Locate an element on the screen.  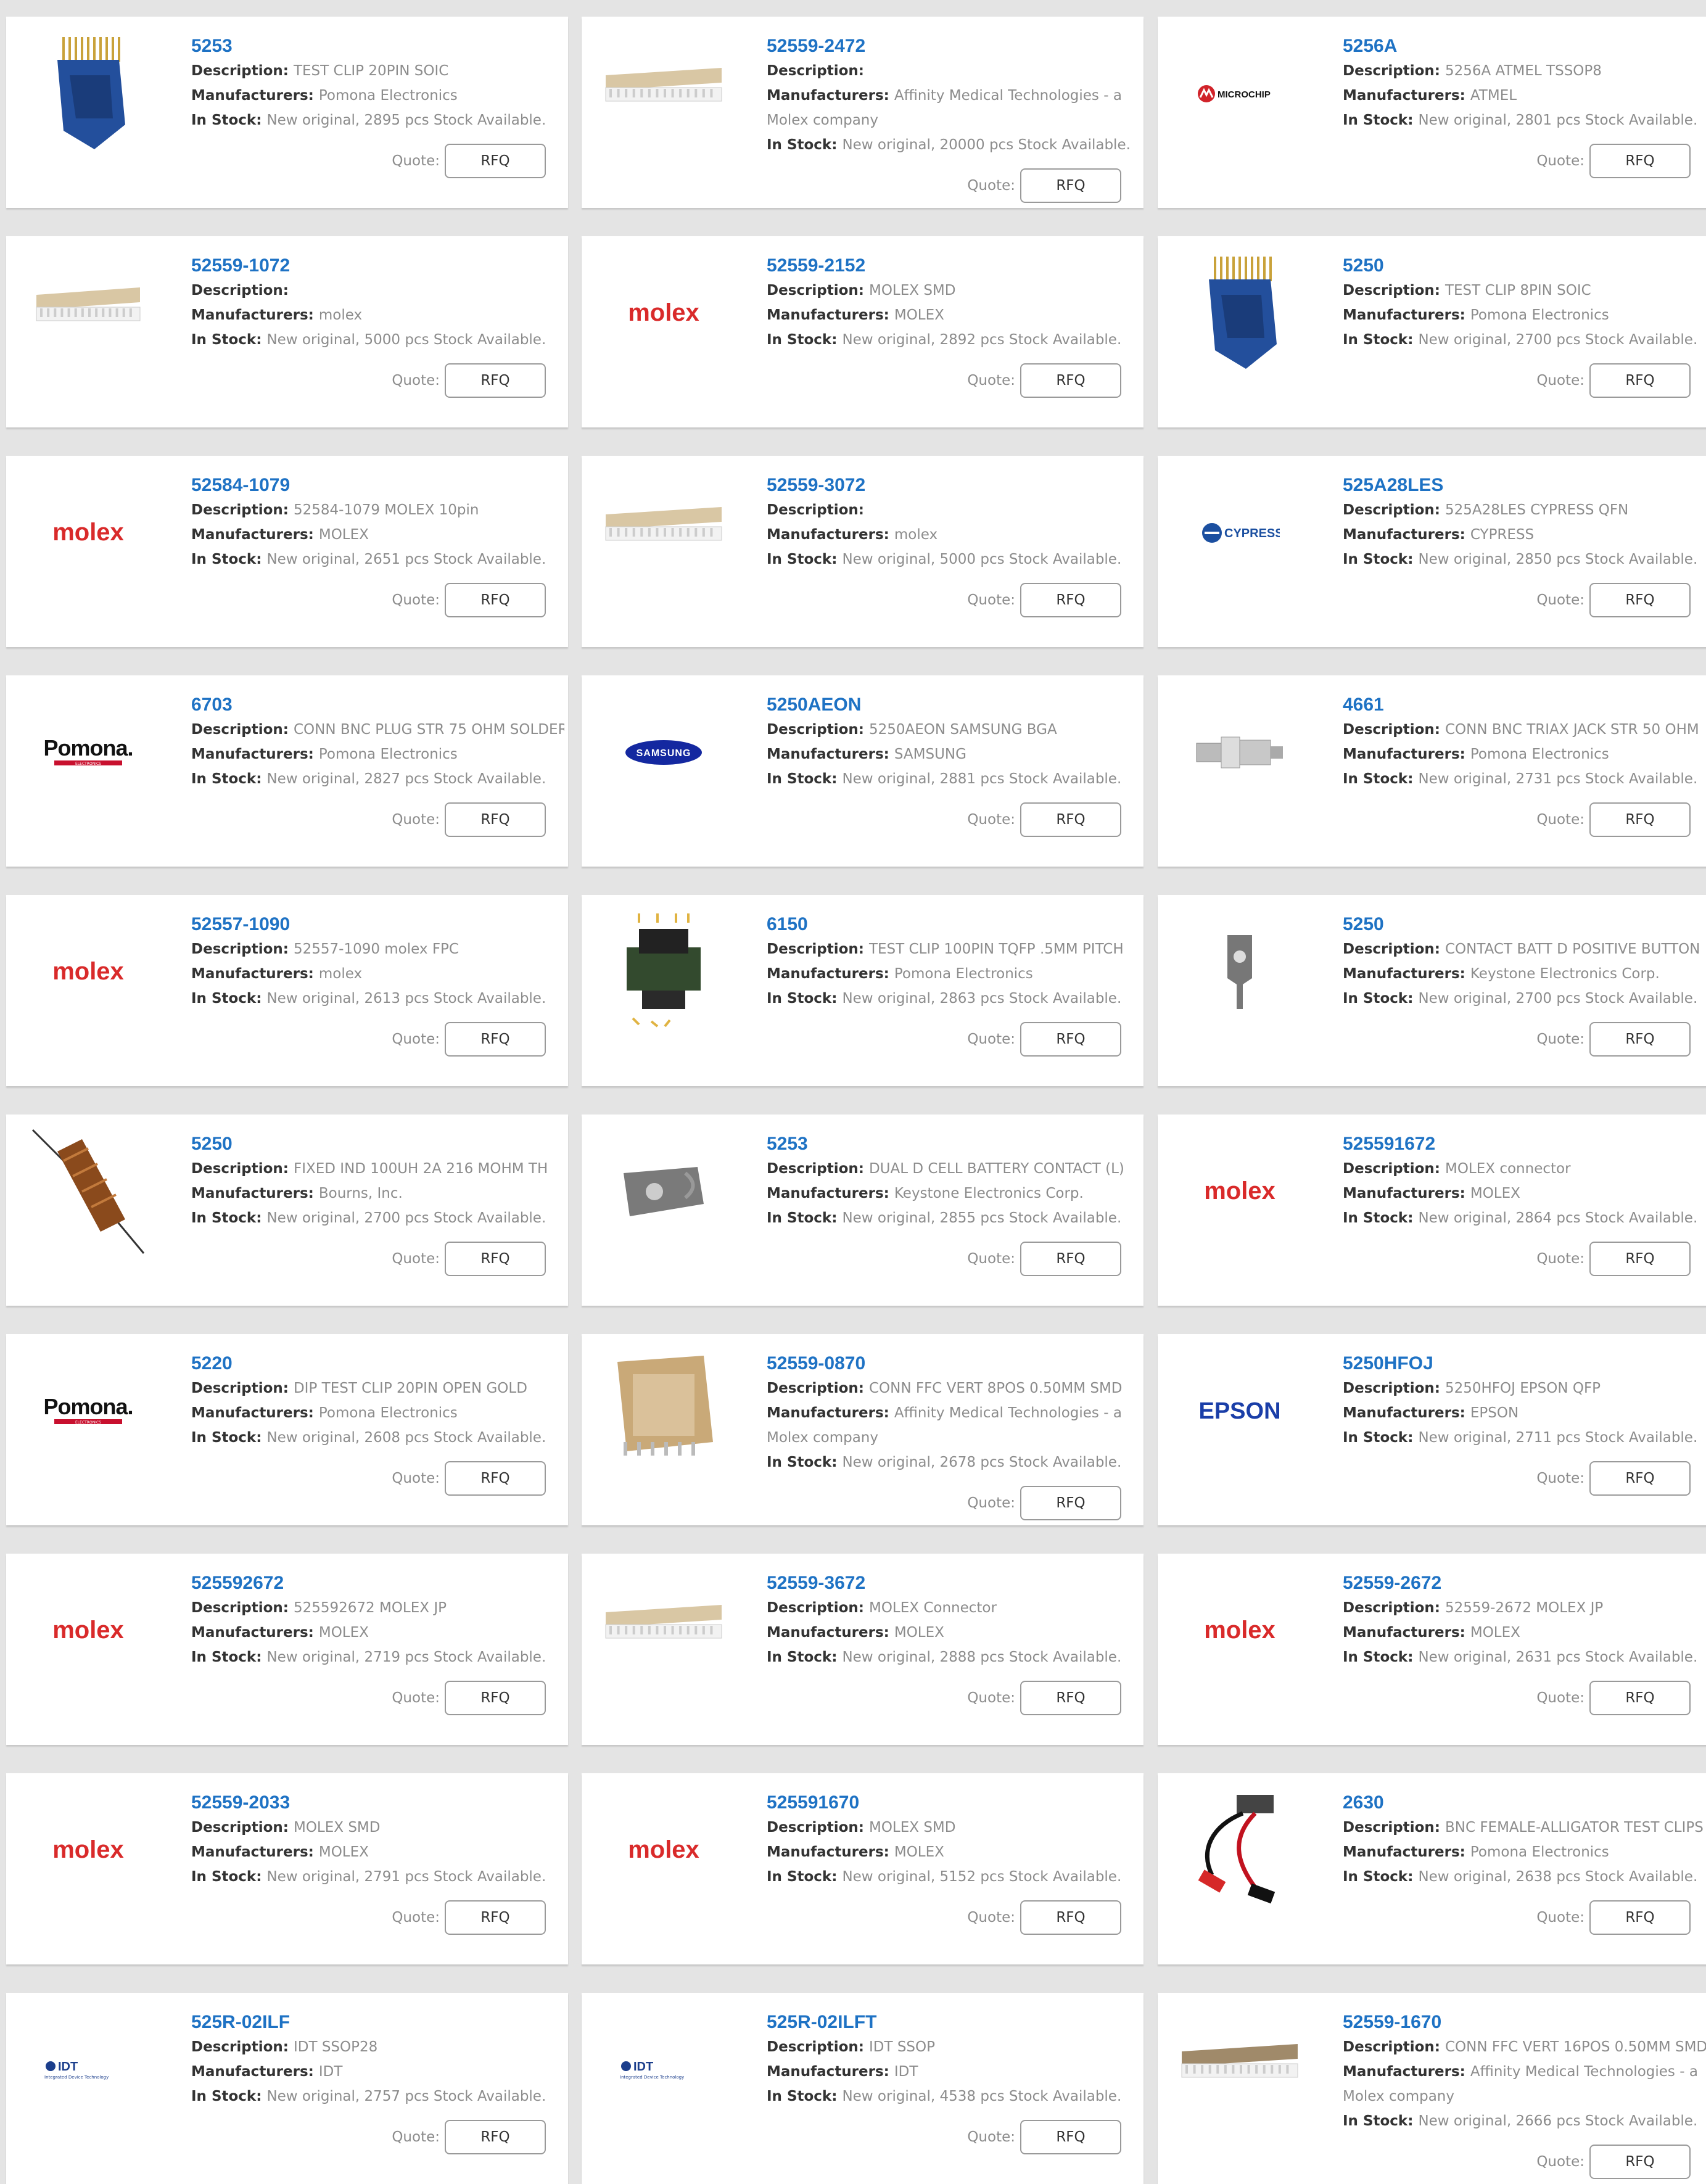
part-number-link: 52559-1670 is located at coordinates (1524, 2023).